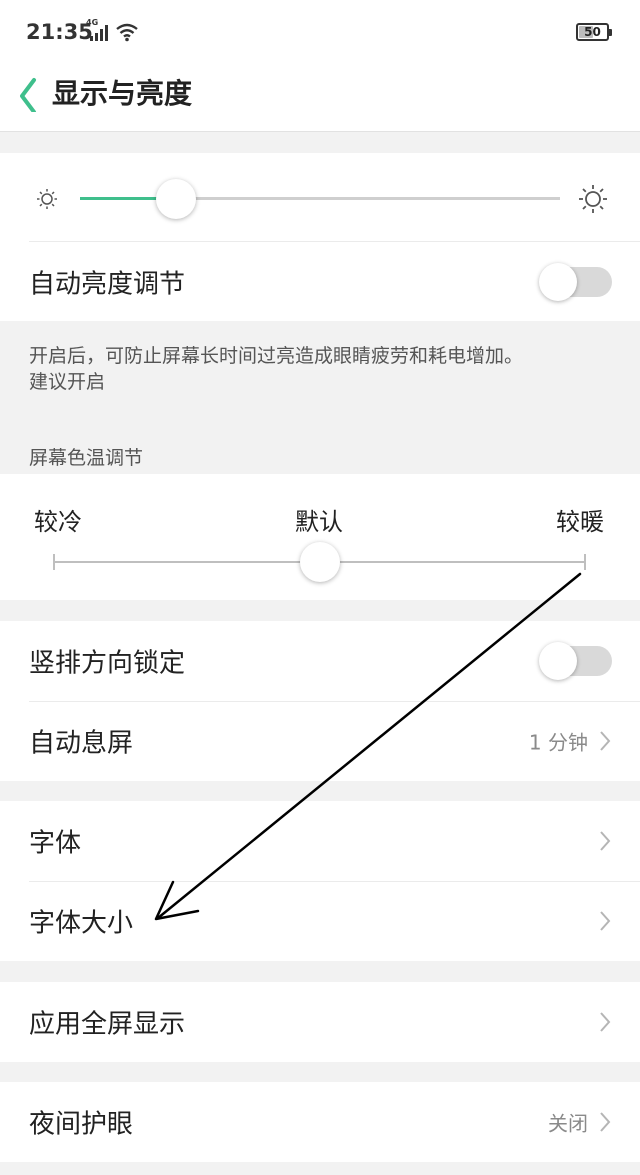 The height and width of the screenshot is (1175, 640). I want to click on battery-icon: 50, so click(594, 32).